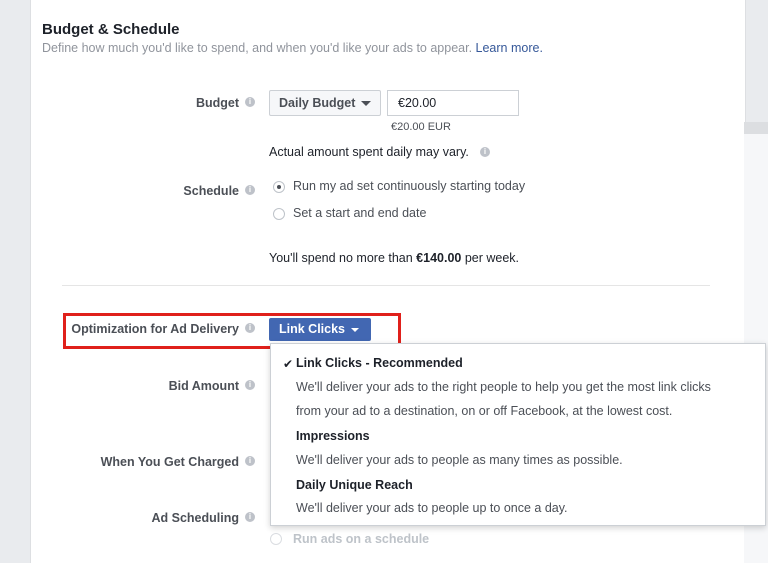  I want to click on schedule-start-end-radio, so click(279, 214).